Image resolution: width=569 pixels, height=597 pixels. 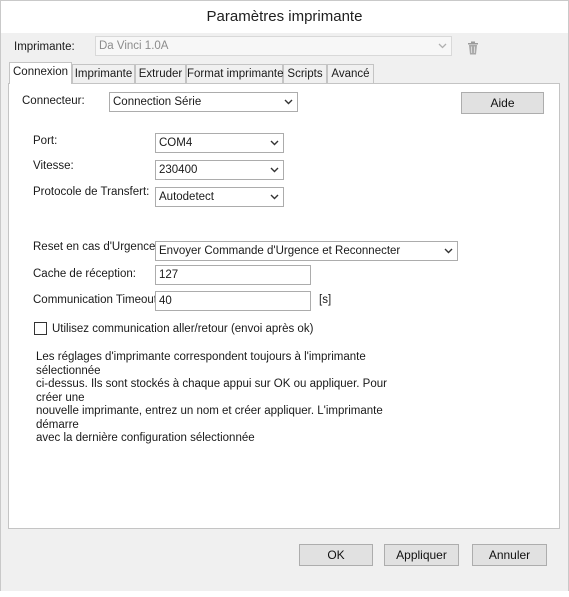 What do you see at coordinates (160, 73) in the screenshot?
I see `tab-extruder: Extruder` at bounding box center [160, 73].